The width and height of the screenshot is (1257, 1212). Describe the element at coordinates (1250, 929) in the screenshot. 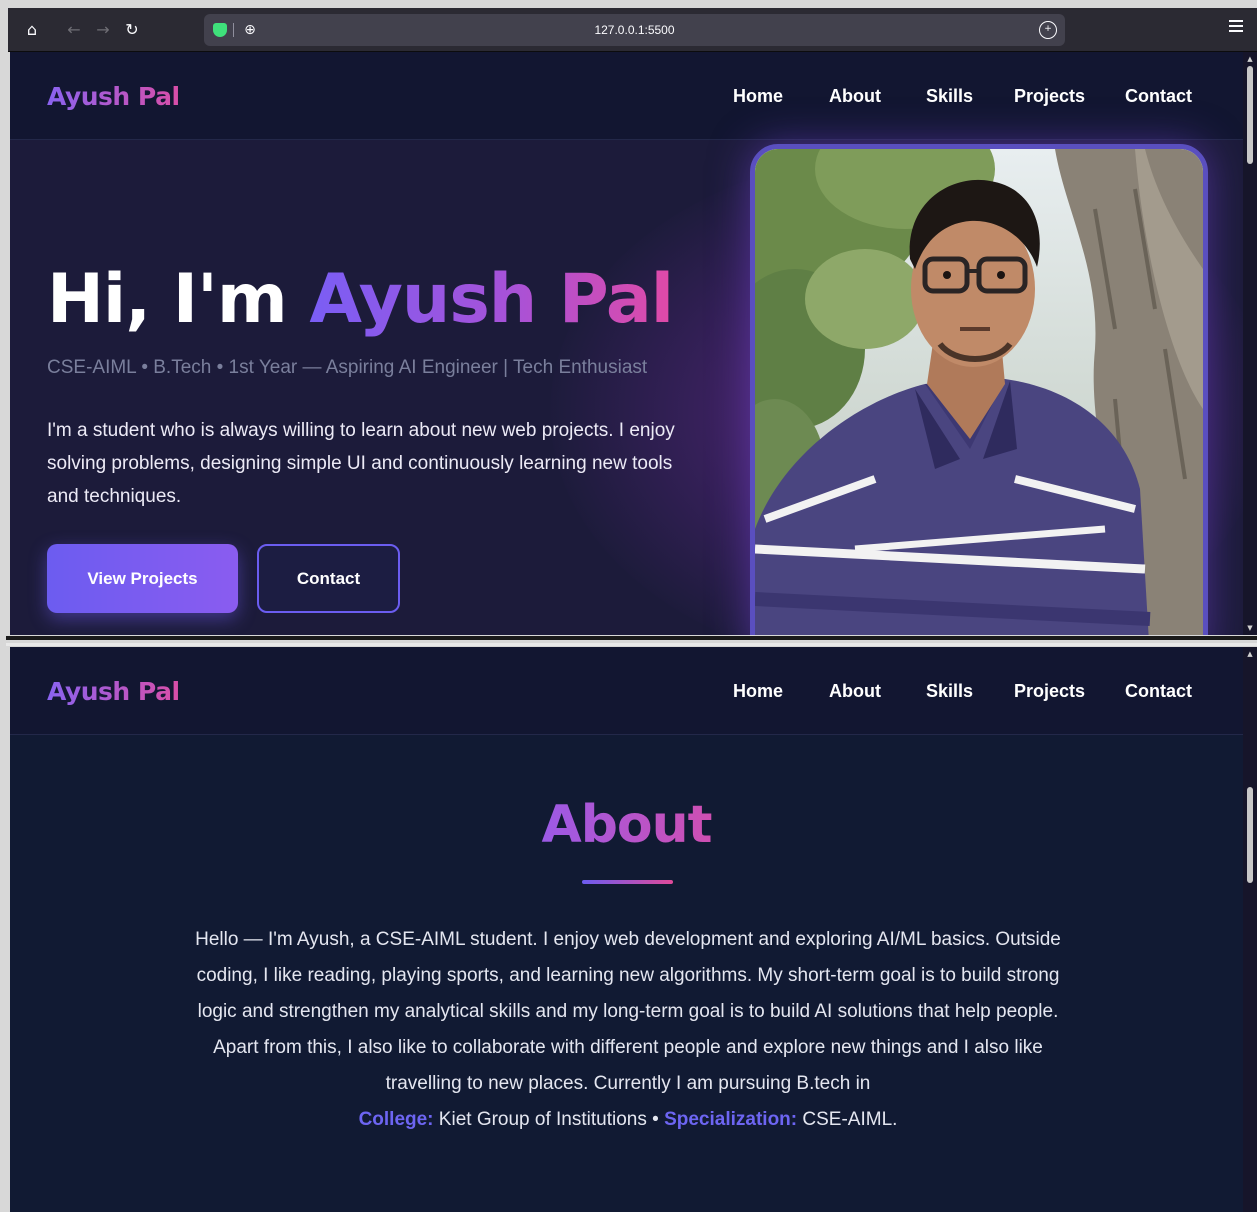

I see `page-scrollbar-2: ▲` at that location.